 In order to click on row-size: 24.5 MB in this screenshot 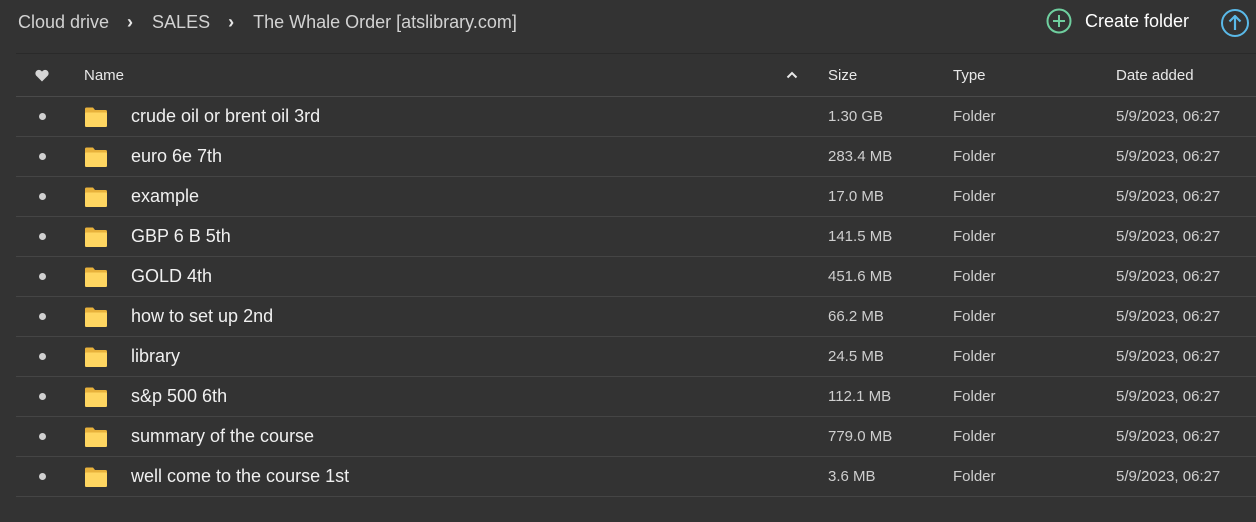, I will do `click(856, 356)`.